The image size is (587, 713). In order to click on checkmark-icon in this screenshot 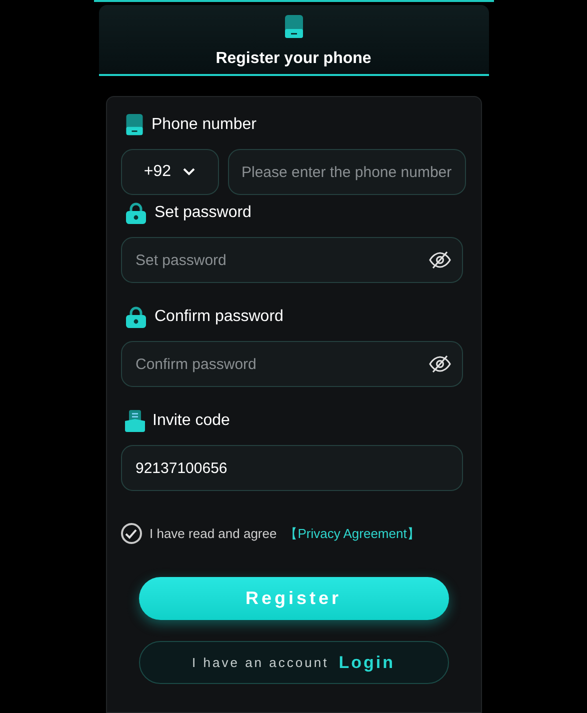, I will do `click(131, 533)`.